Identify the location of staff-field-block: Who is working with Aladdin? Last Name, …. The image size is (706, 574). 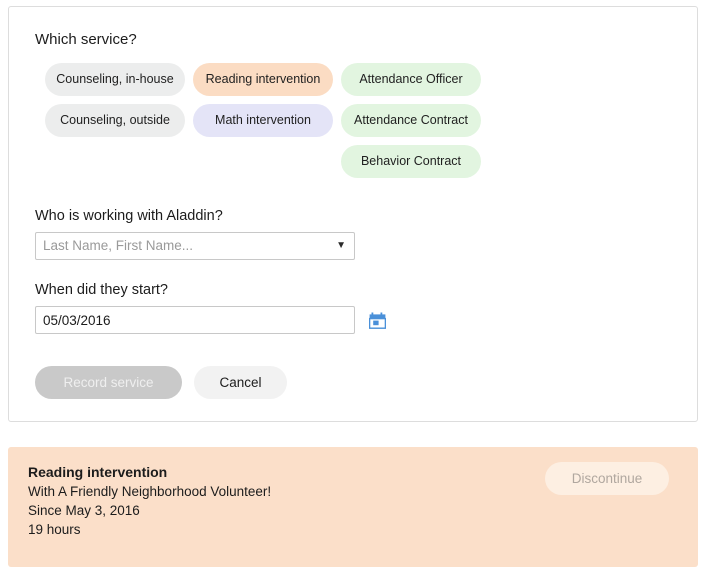
(354, 234).